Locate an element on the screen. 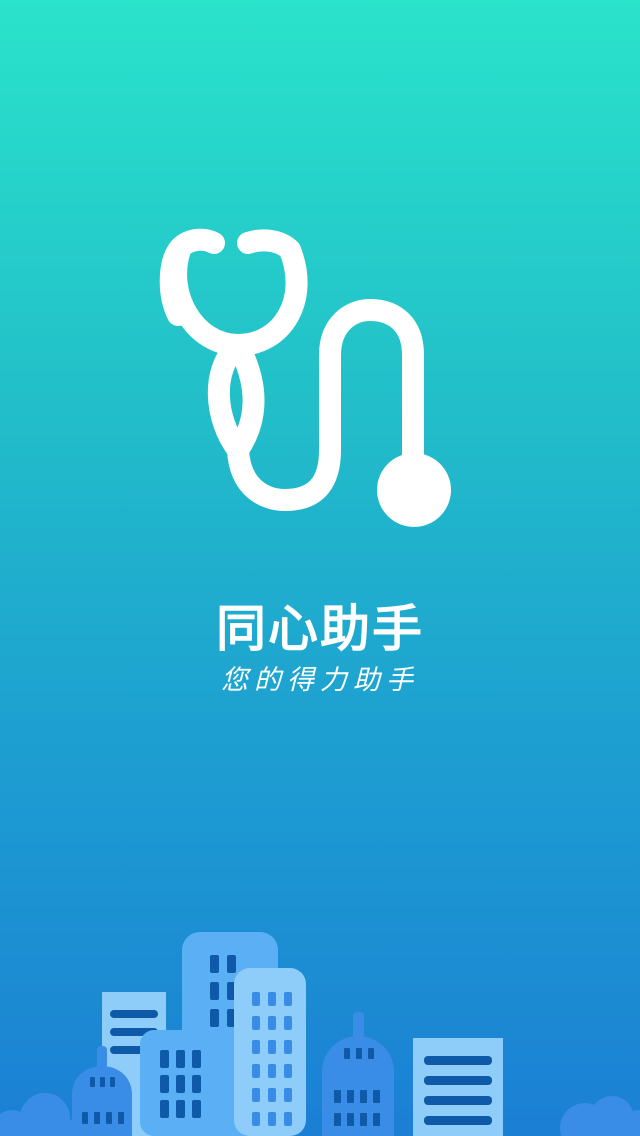 This screenshot has height=1136, width=640. app-tagline: 您的得力助手 is located at coordinates (320, 680).